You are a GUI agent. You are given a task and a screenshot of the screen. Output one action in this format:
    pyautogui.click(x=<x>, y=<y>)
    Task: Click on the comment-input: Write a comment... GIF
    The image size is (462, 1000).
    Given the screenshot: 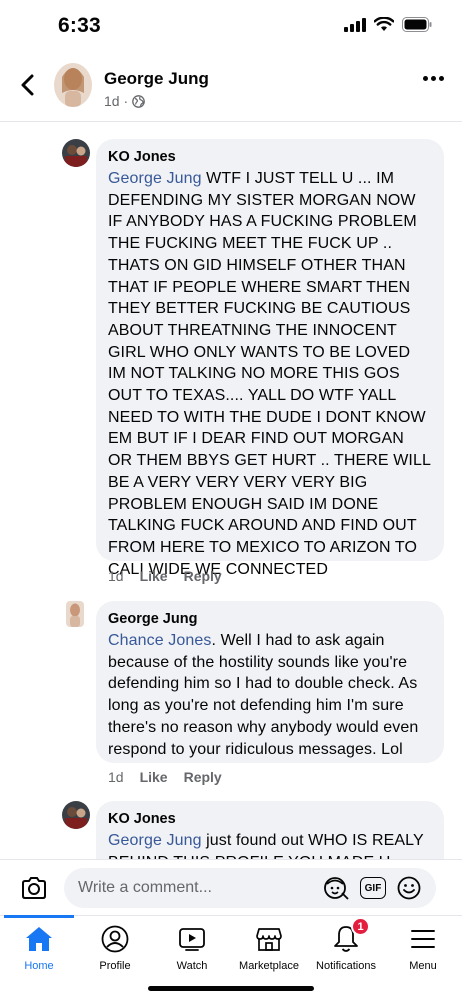 What is the action you would take?
    pyautogui.click(x=250, y=888)
    